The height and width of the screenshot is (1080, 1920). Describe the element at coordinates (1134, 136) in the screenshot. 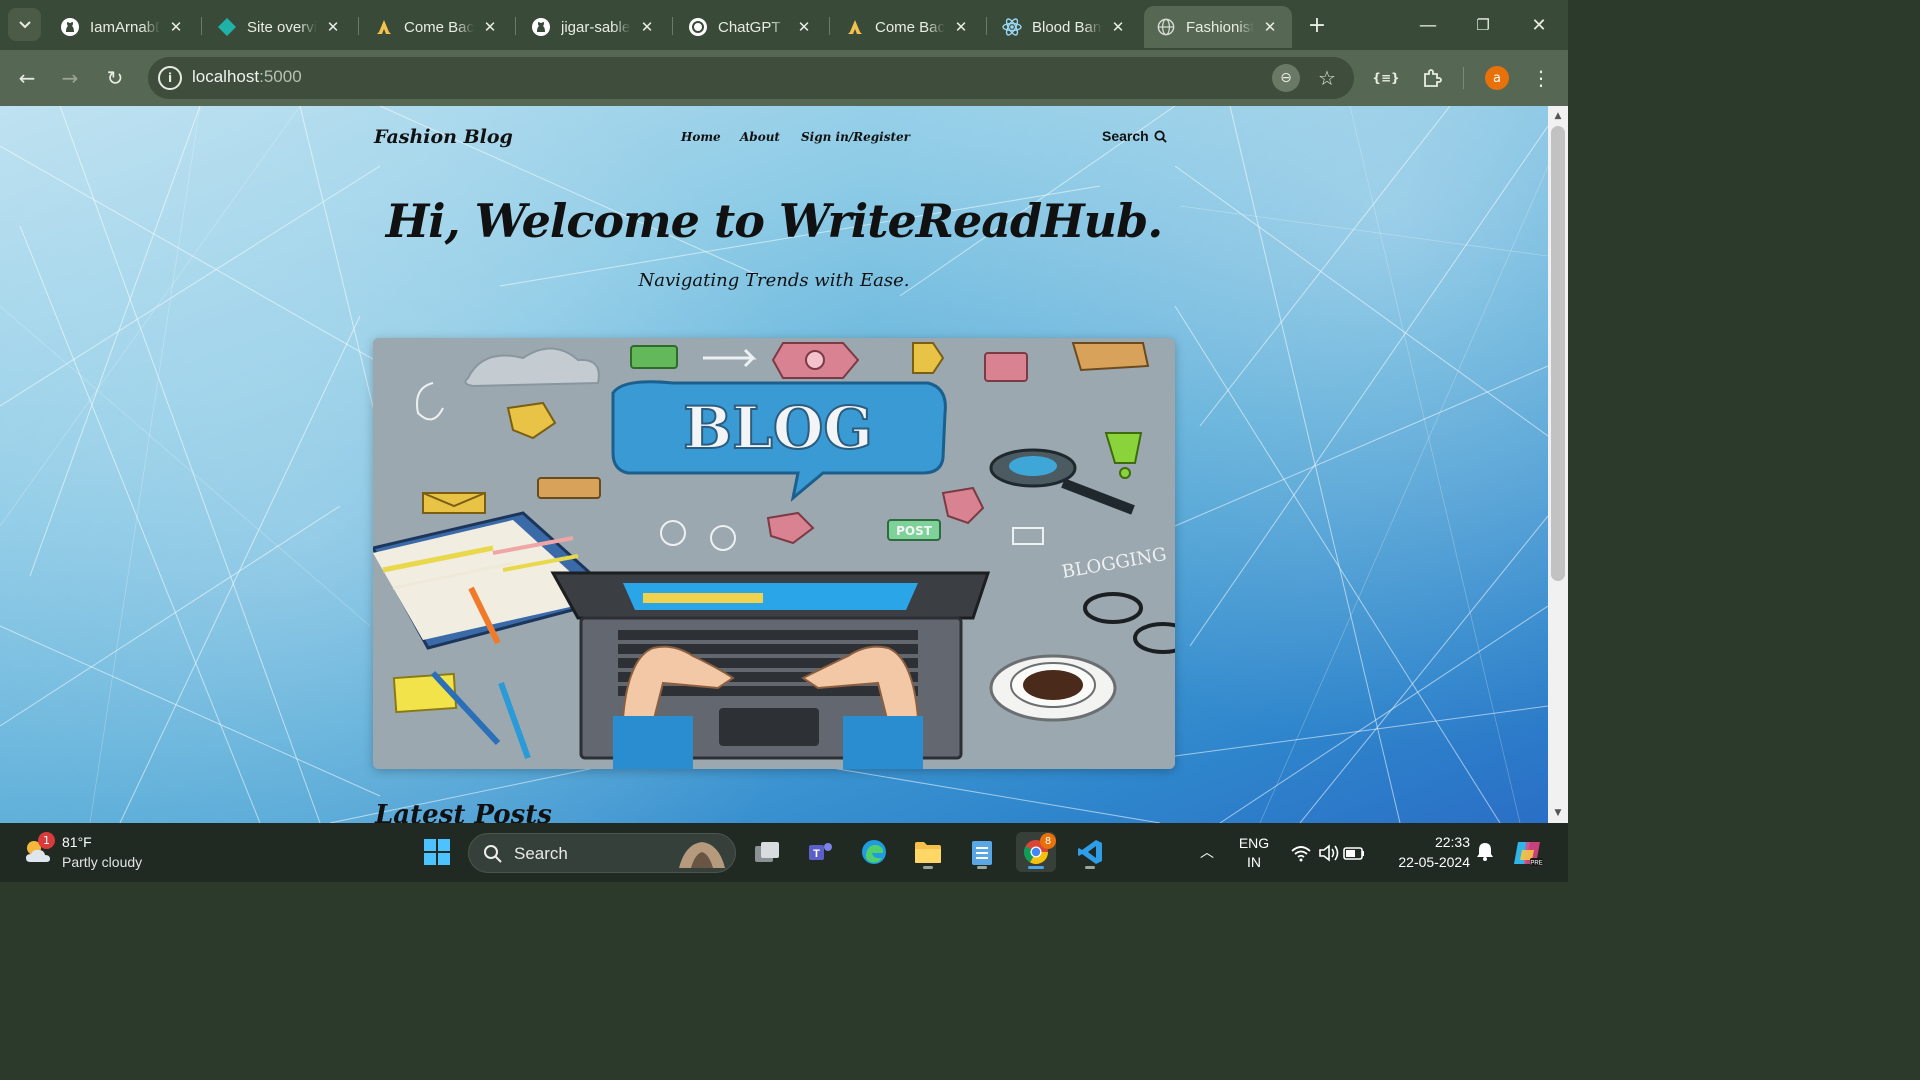

I see `nav-search-link: Search` at that location.